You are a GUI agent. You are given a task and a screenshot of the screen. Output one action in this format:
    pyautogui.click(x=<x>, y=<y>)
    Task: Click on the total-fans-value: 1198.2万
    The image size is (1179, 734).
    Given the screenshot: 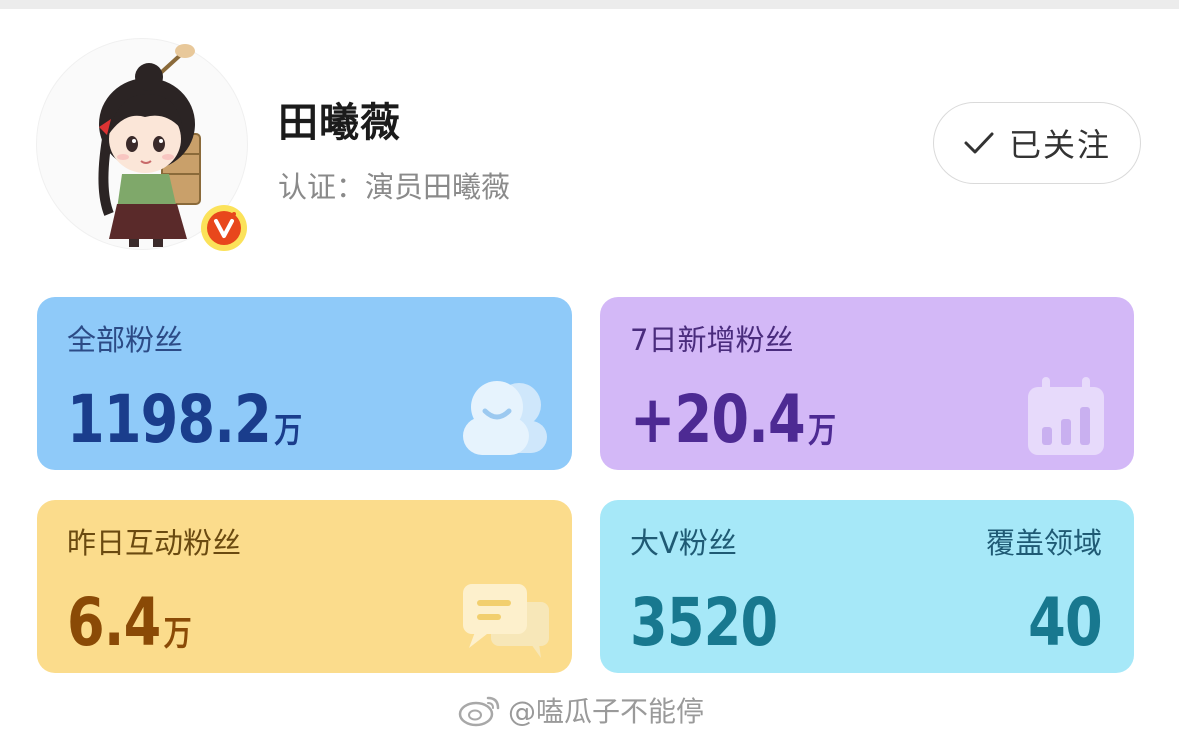 What is the action you would take?
    pyautogui.click(x=184, y=419)
    